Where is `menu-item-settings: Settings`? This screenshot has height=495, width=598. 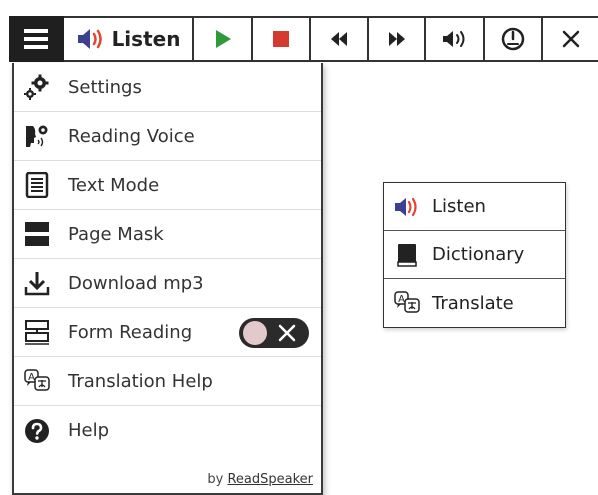
menu-item-settings: Settings is located at coordinates (167, 87).